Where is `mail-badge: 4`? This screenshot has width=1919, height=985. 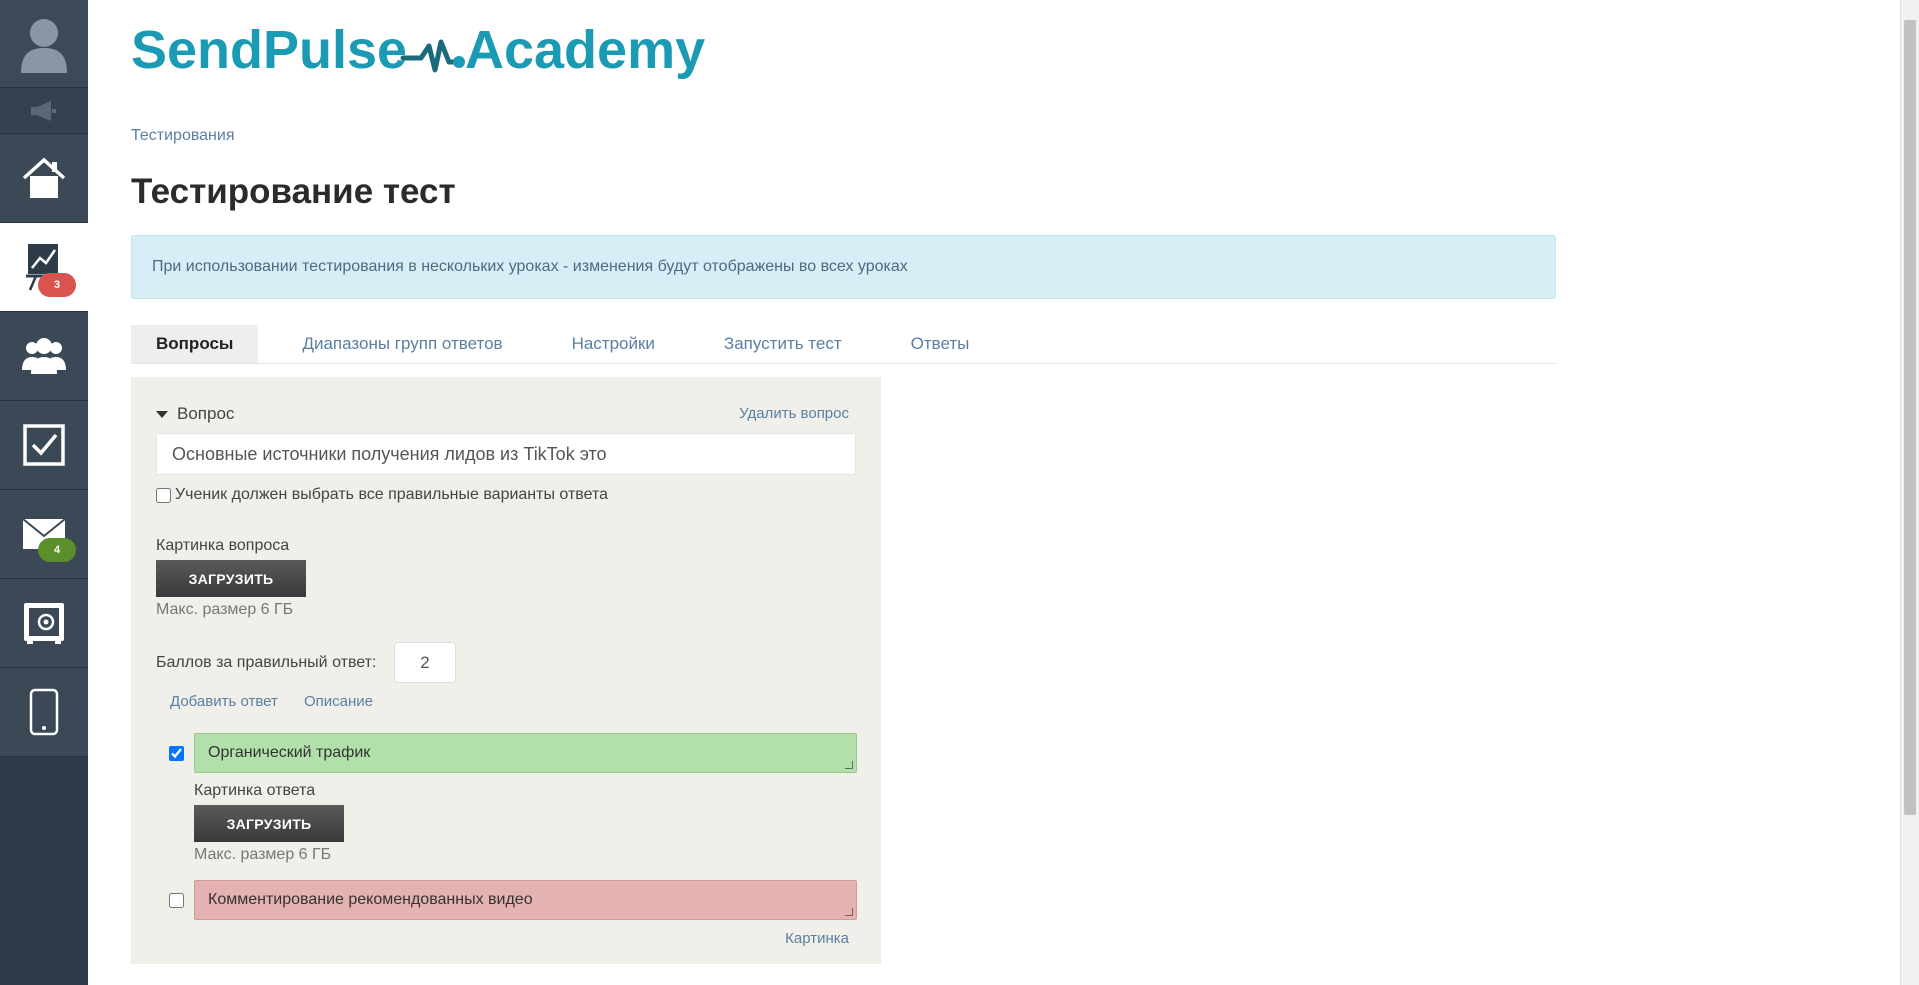 mail-badge: 4 is located at coordinates (57, 550).